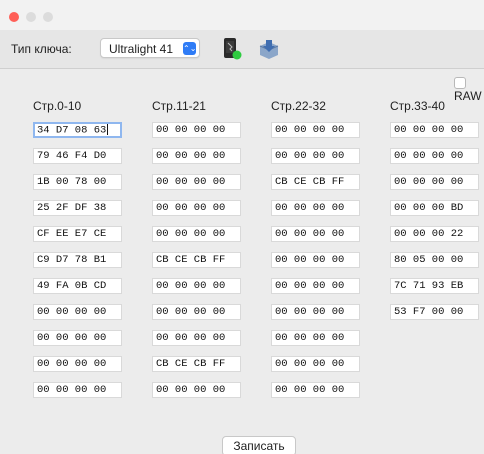  What do you see at coordinates (41, 49) in the screenshot?
I see `key-type-label: Тип ключа:` at bounding box center [41, 49].